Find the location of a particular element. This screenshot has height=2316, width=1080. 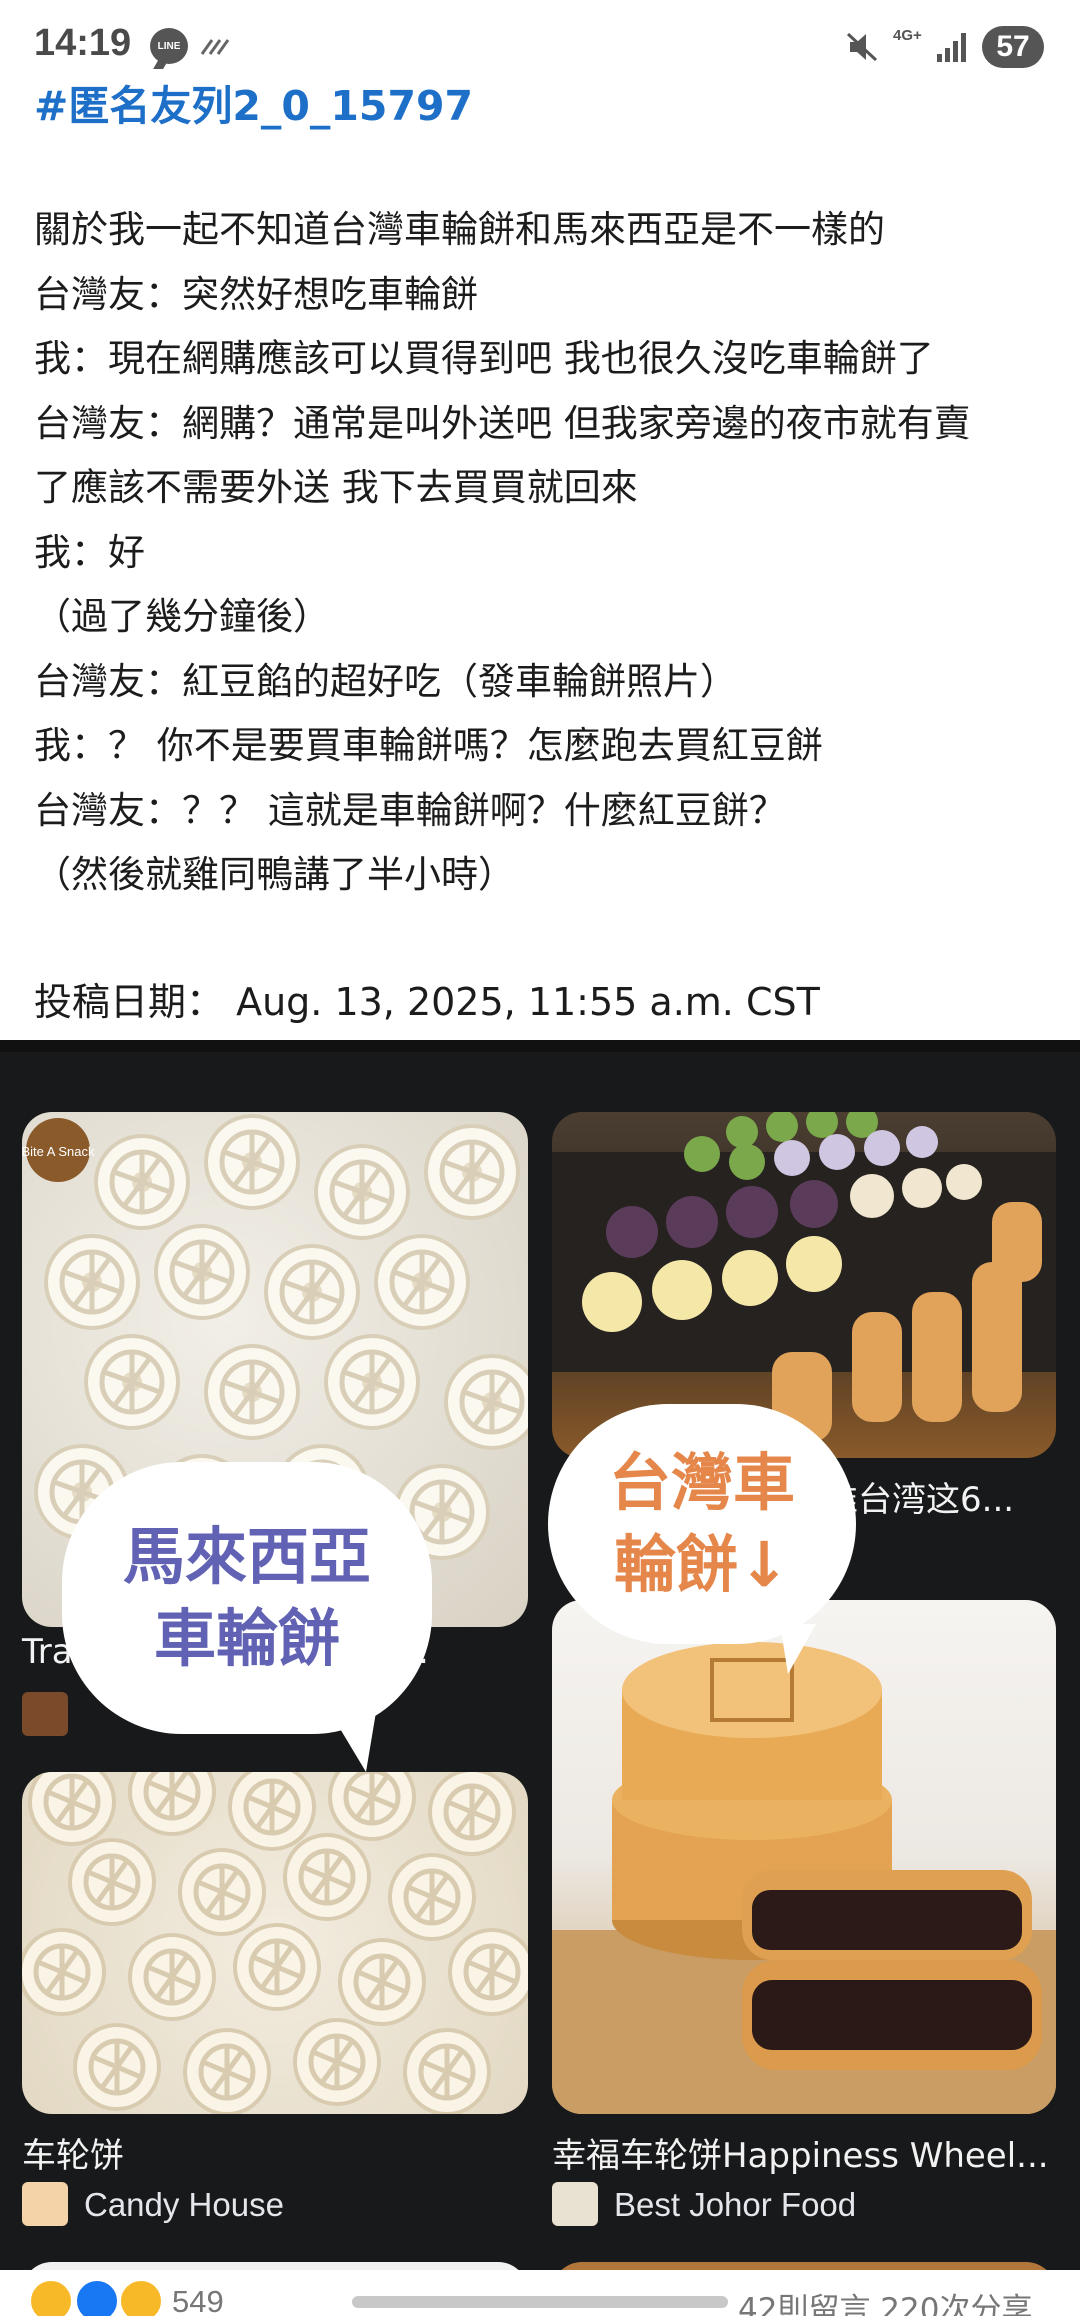

post-line: 台灣友：？？ 這就是車輪餅啊？什麼紅豆餅？ is located at coordinates (410, 810).